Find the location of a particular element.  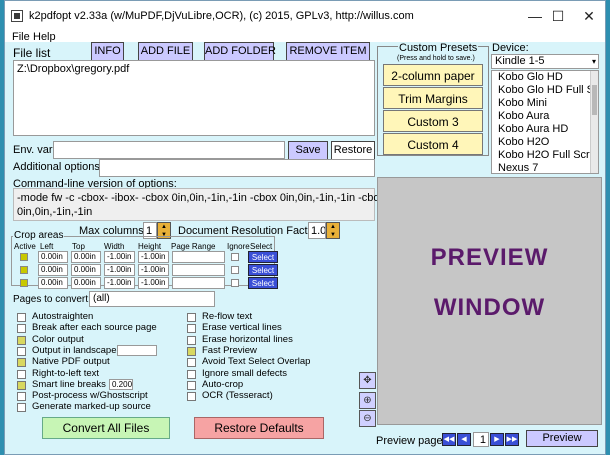

option-label: Generate marked-up source is located at coordinates (91, 407).